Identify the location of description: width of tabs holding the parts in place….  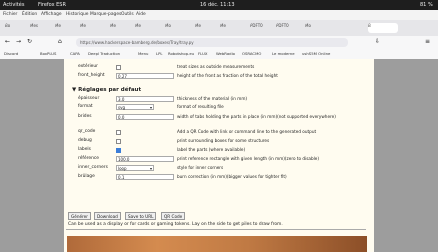
(256, 116).